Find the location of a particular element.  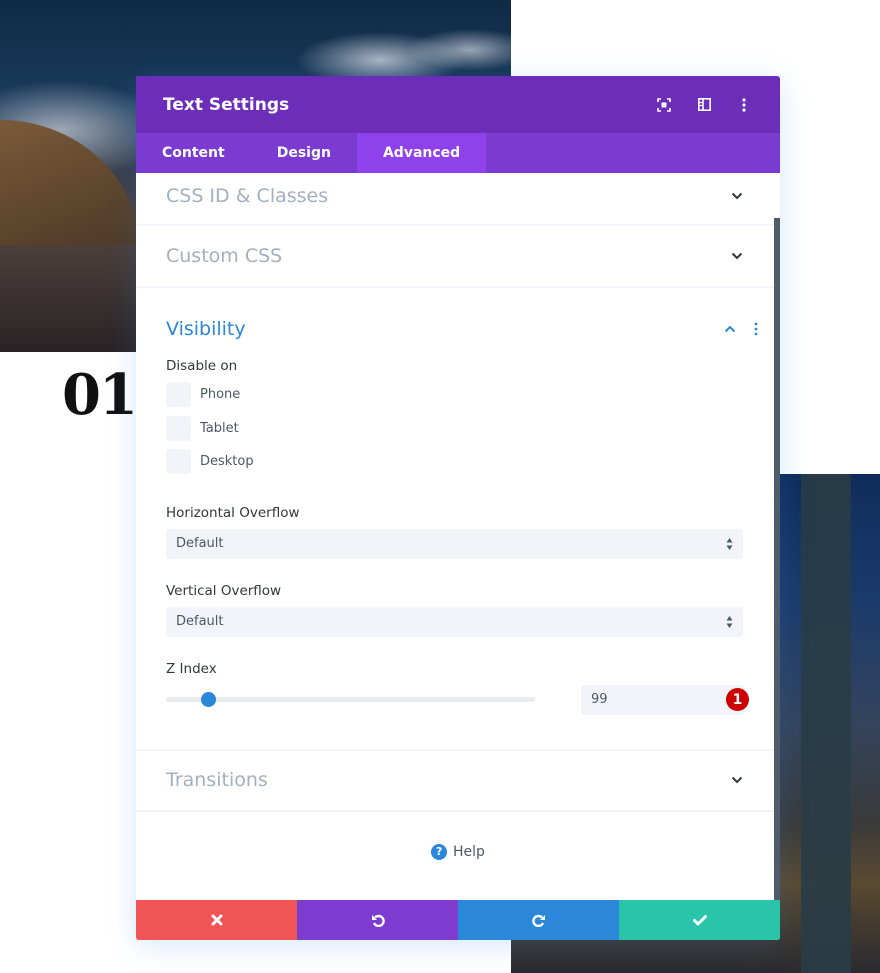

modal-title: Text Settings is located at coordinates (226, 104).